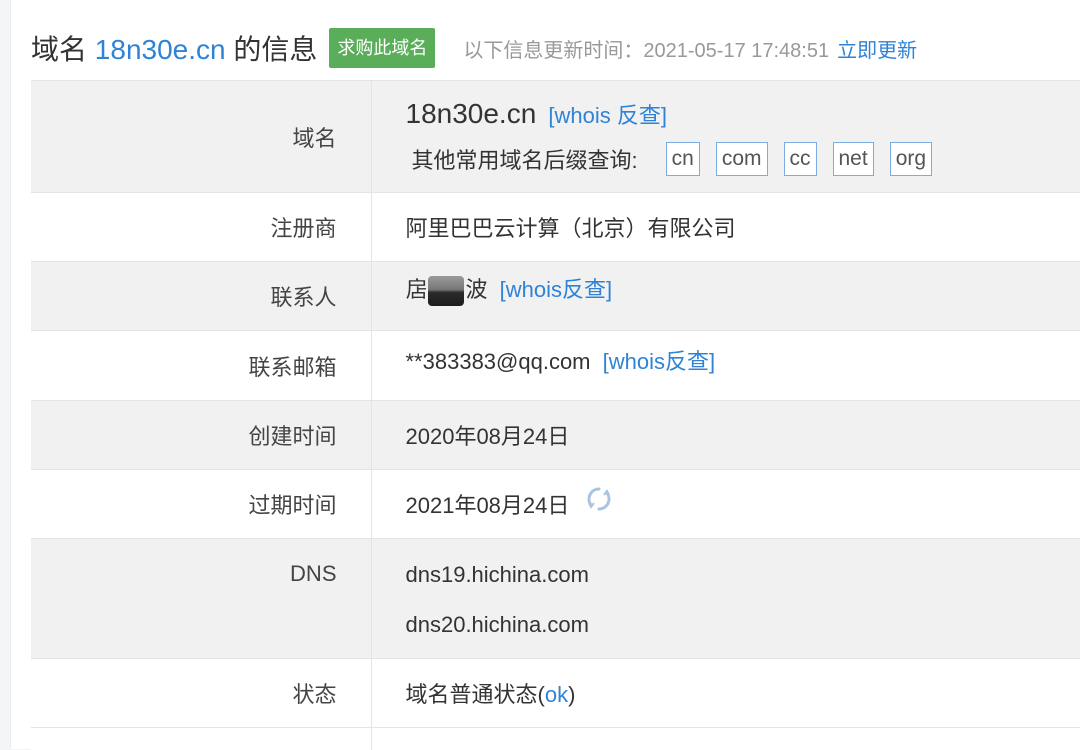 This screenshot has width=1080, height=750. I want to click on row-label: 域名, so click(201, 137).